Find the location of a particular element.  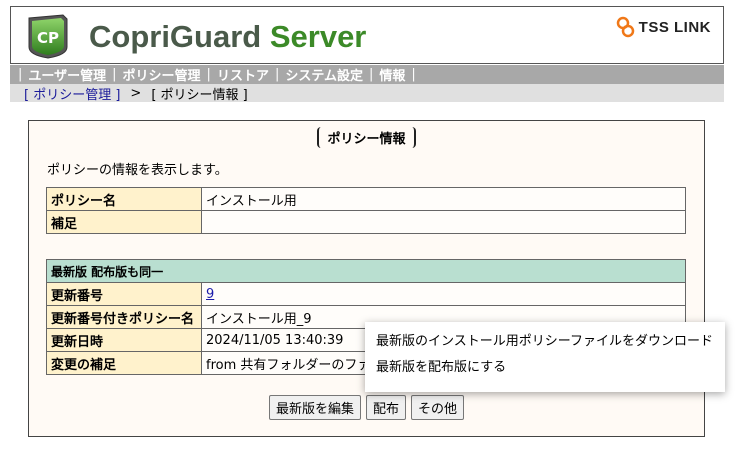

change-note-label: 変更の補足 is located at coordinates (124, 363).